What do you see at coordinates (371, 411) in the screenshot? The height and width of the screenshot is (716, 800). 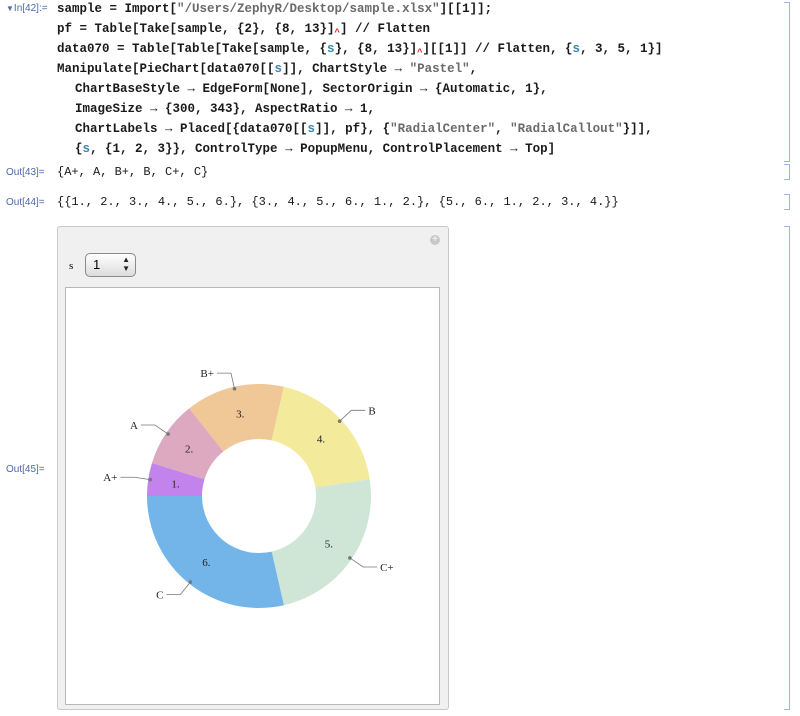 I see `slice-category-label: B` at bounding box center [371, 411].